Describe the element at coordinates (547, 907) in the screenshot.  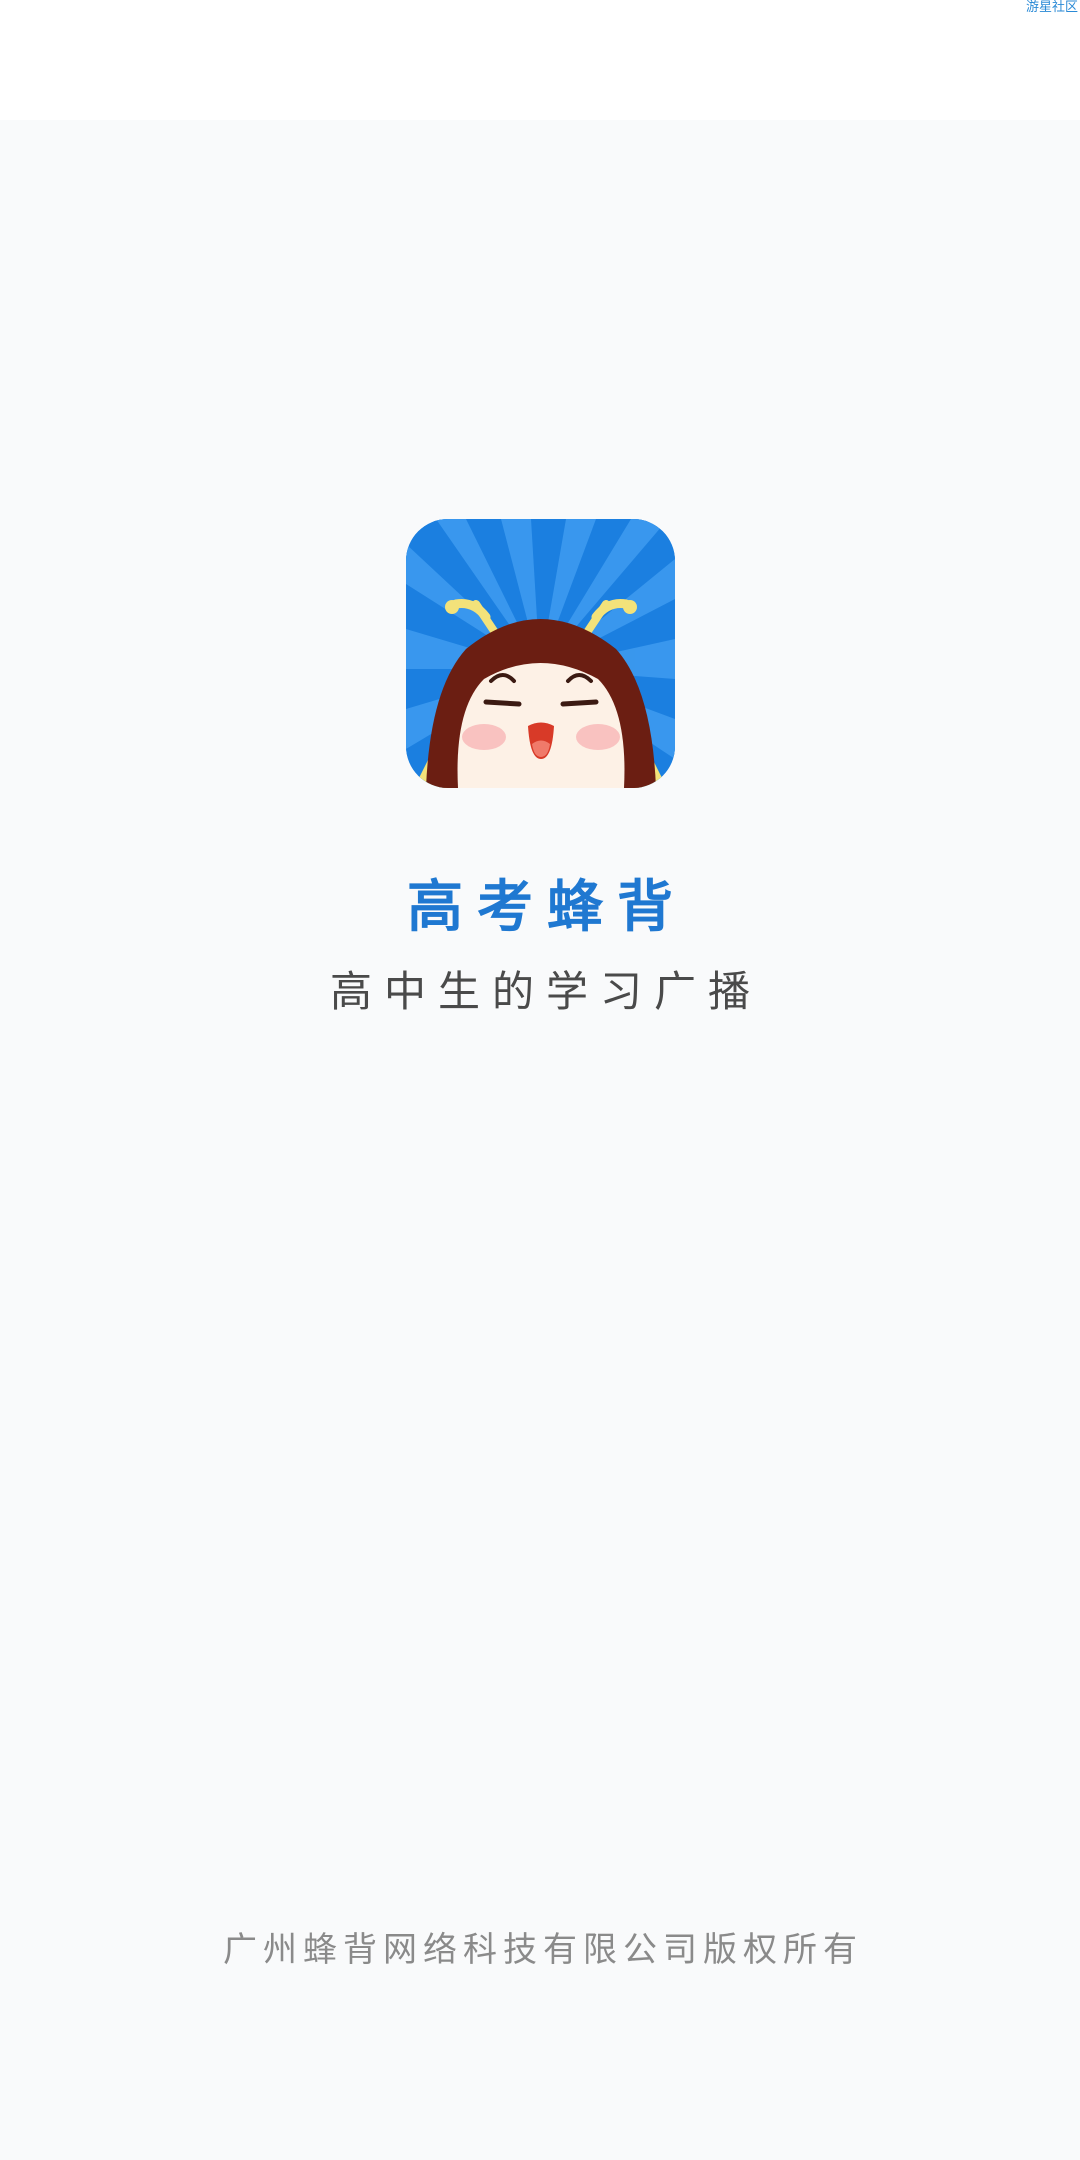
I see `app-title: 高考蜂背` at that location.